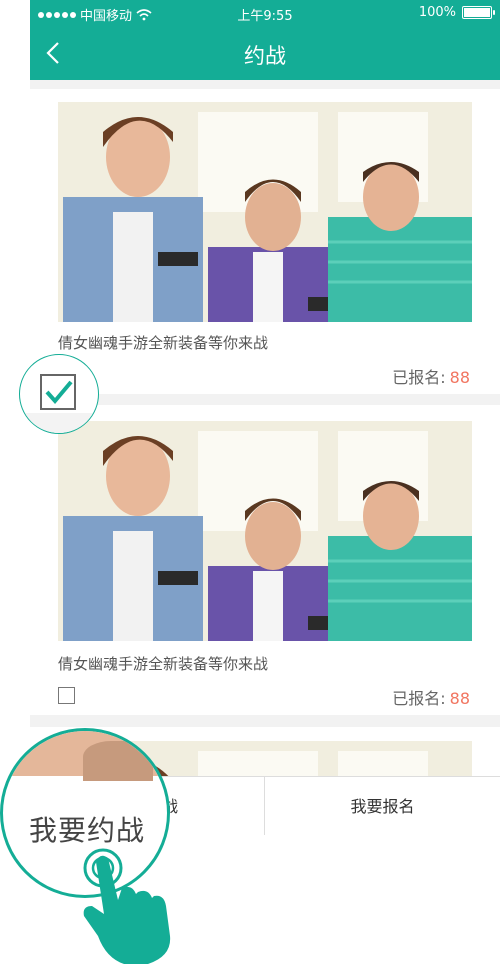 This screenshot has width=500, height=965. I want to click on checked-checkbox, so click(58, 392).